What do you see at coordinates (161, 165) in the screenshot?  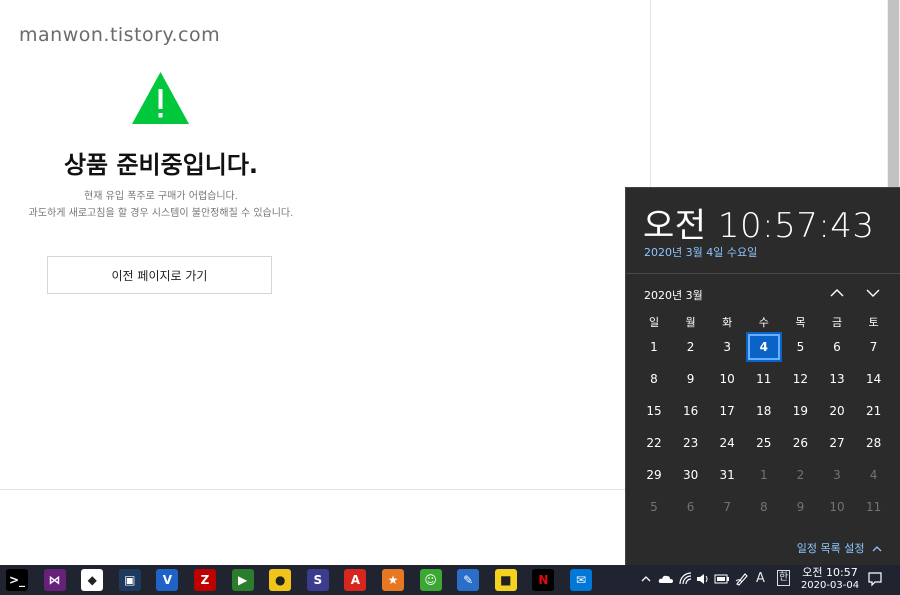 I see `page-title: 상품 준비중입니다.` at bounding box center [161, 165].